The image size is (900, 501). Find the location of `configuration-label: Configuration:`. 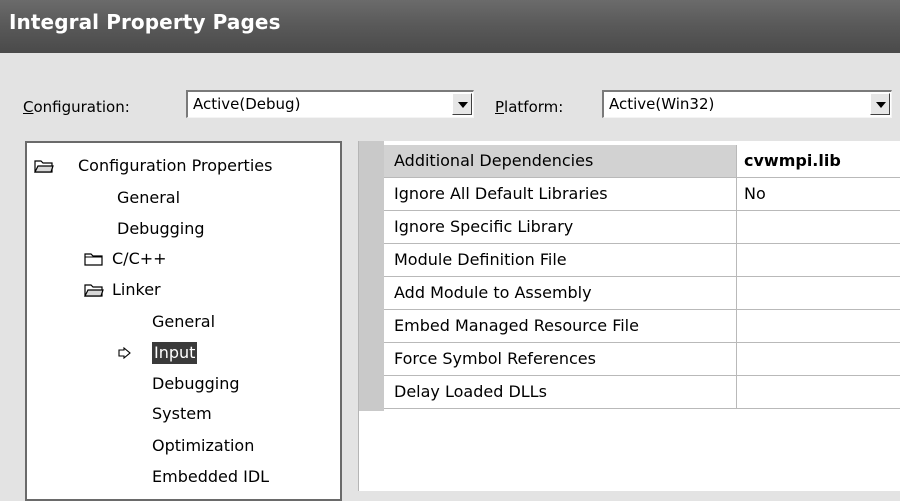

configuration-label: Configuration: is located at coordinates (76, 107).